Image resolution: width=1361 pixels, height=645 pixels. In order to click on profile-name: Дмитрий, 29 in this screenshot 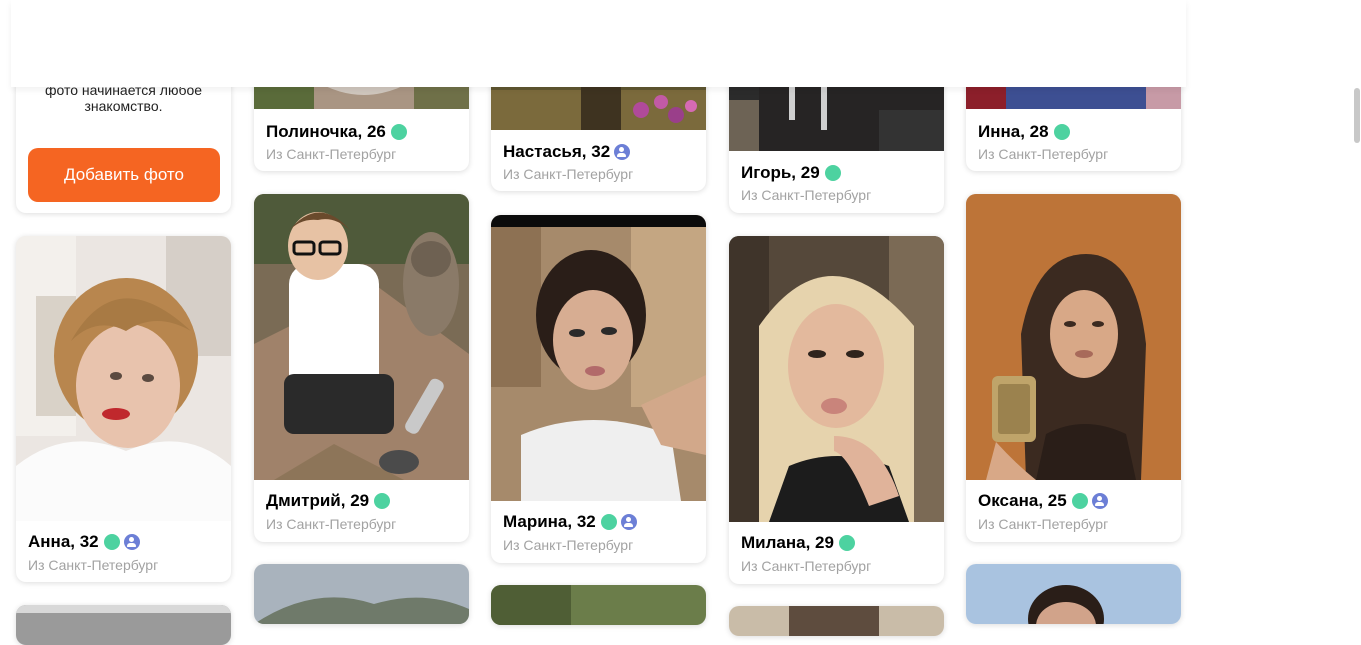, I will do `click(328, 501)`.